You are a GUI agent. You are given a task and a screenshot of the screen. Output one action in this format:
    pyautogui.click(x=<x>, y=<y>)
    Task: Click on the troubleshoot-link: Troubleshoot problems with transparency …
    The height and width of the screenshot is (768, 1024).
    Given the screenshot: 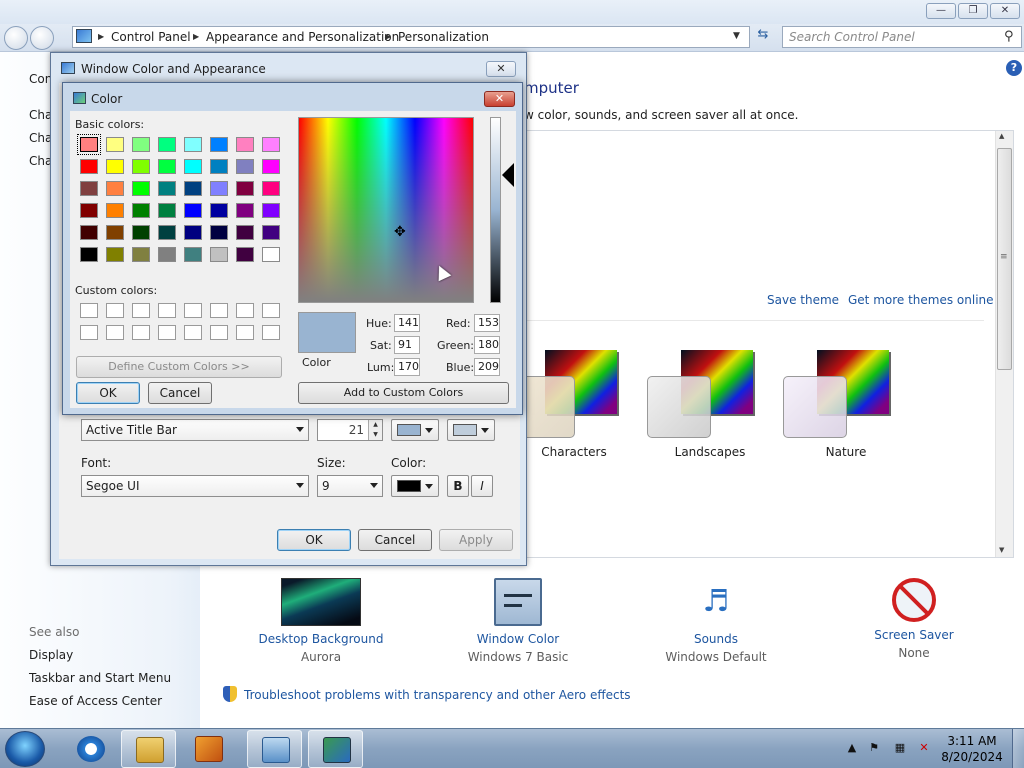 What is the action you would take?
    pyautogui.click(x=437, y=695)
    